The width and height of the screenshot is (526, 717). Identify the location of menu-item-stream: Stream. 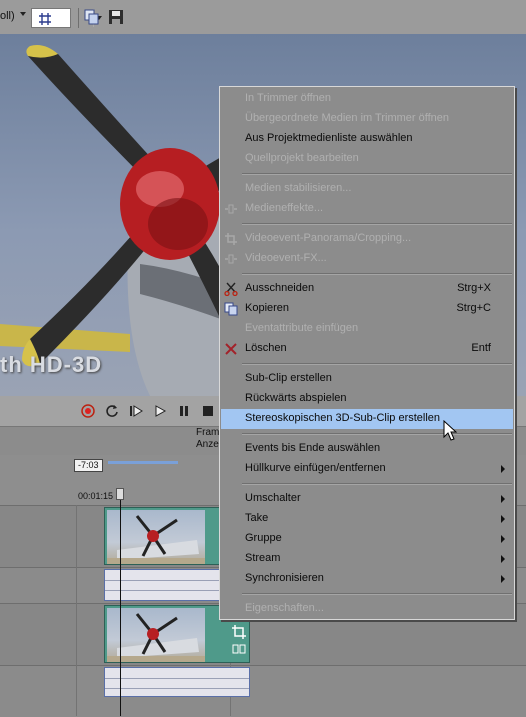
(367, 559).